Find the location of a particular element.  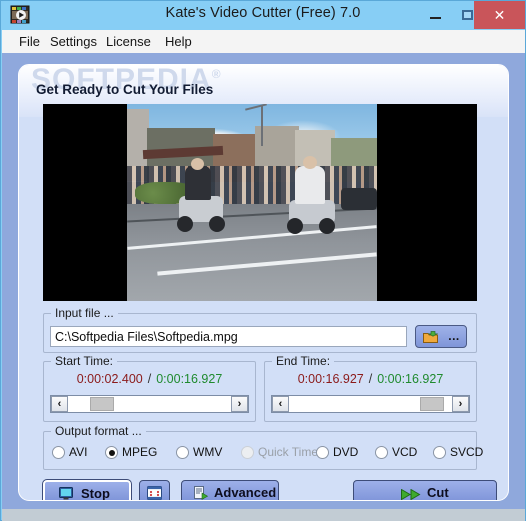

scene-car is located at coordinates (359, 199).